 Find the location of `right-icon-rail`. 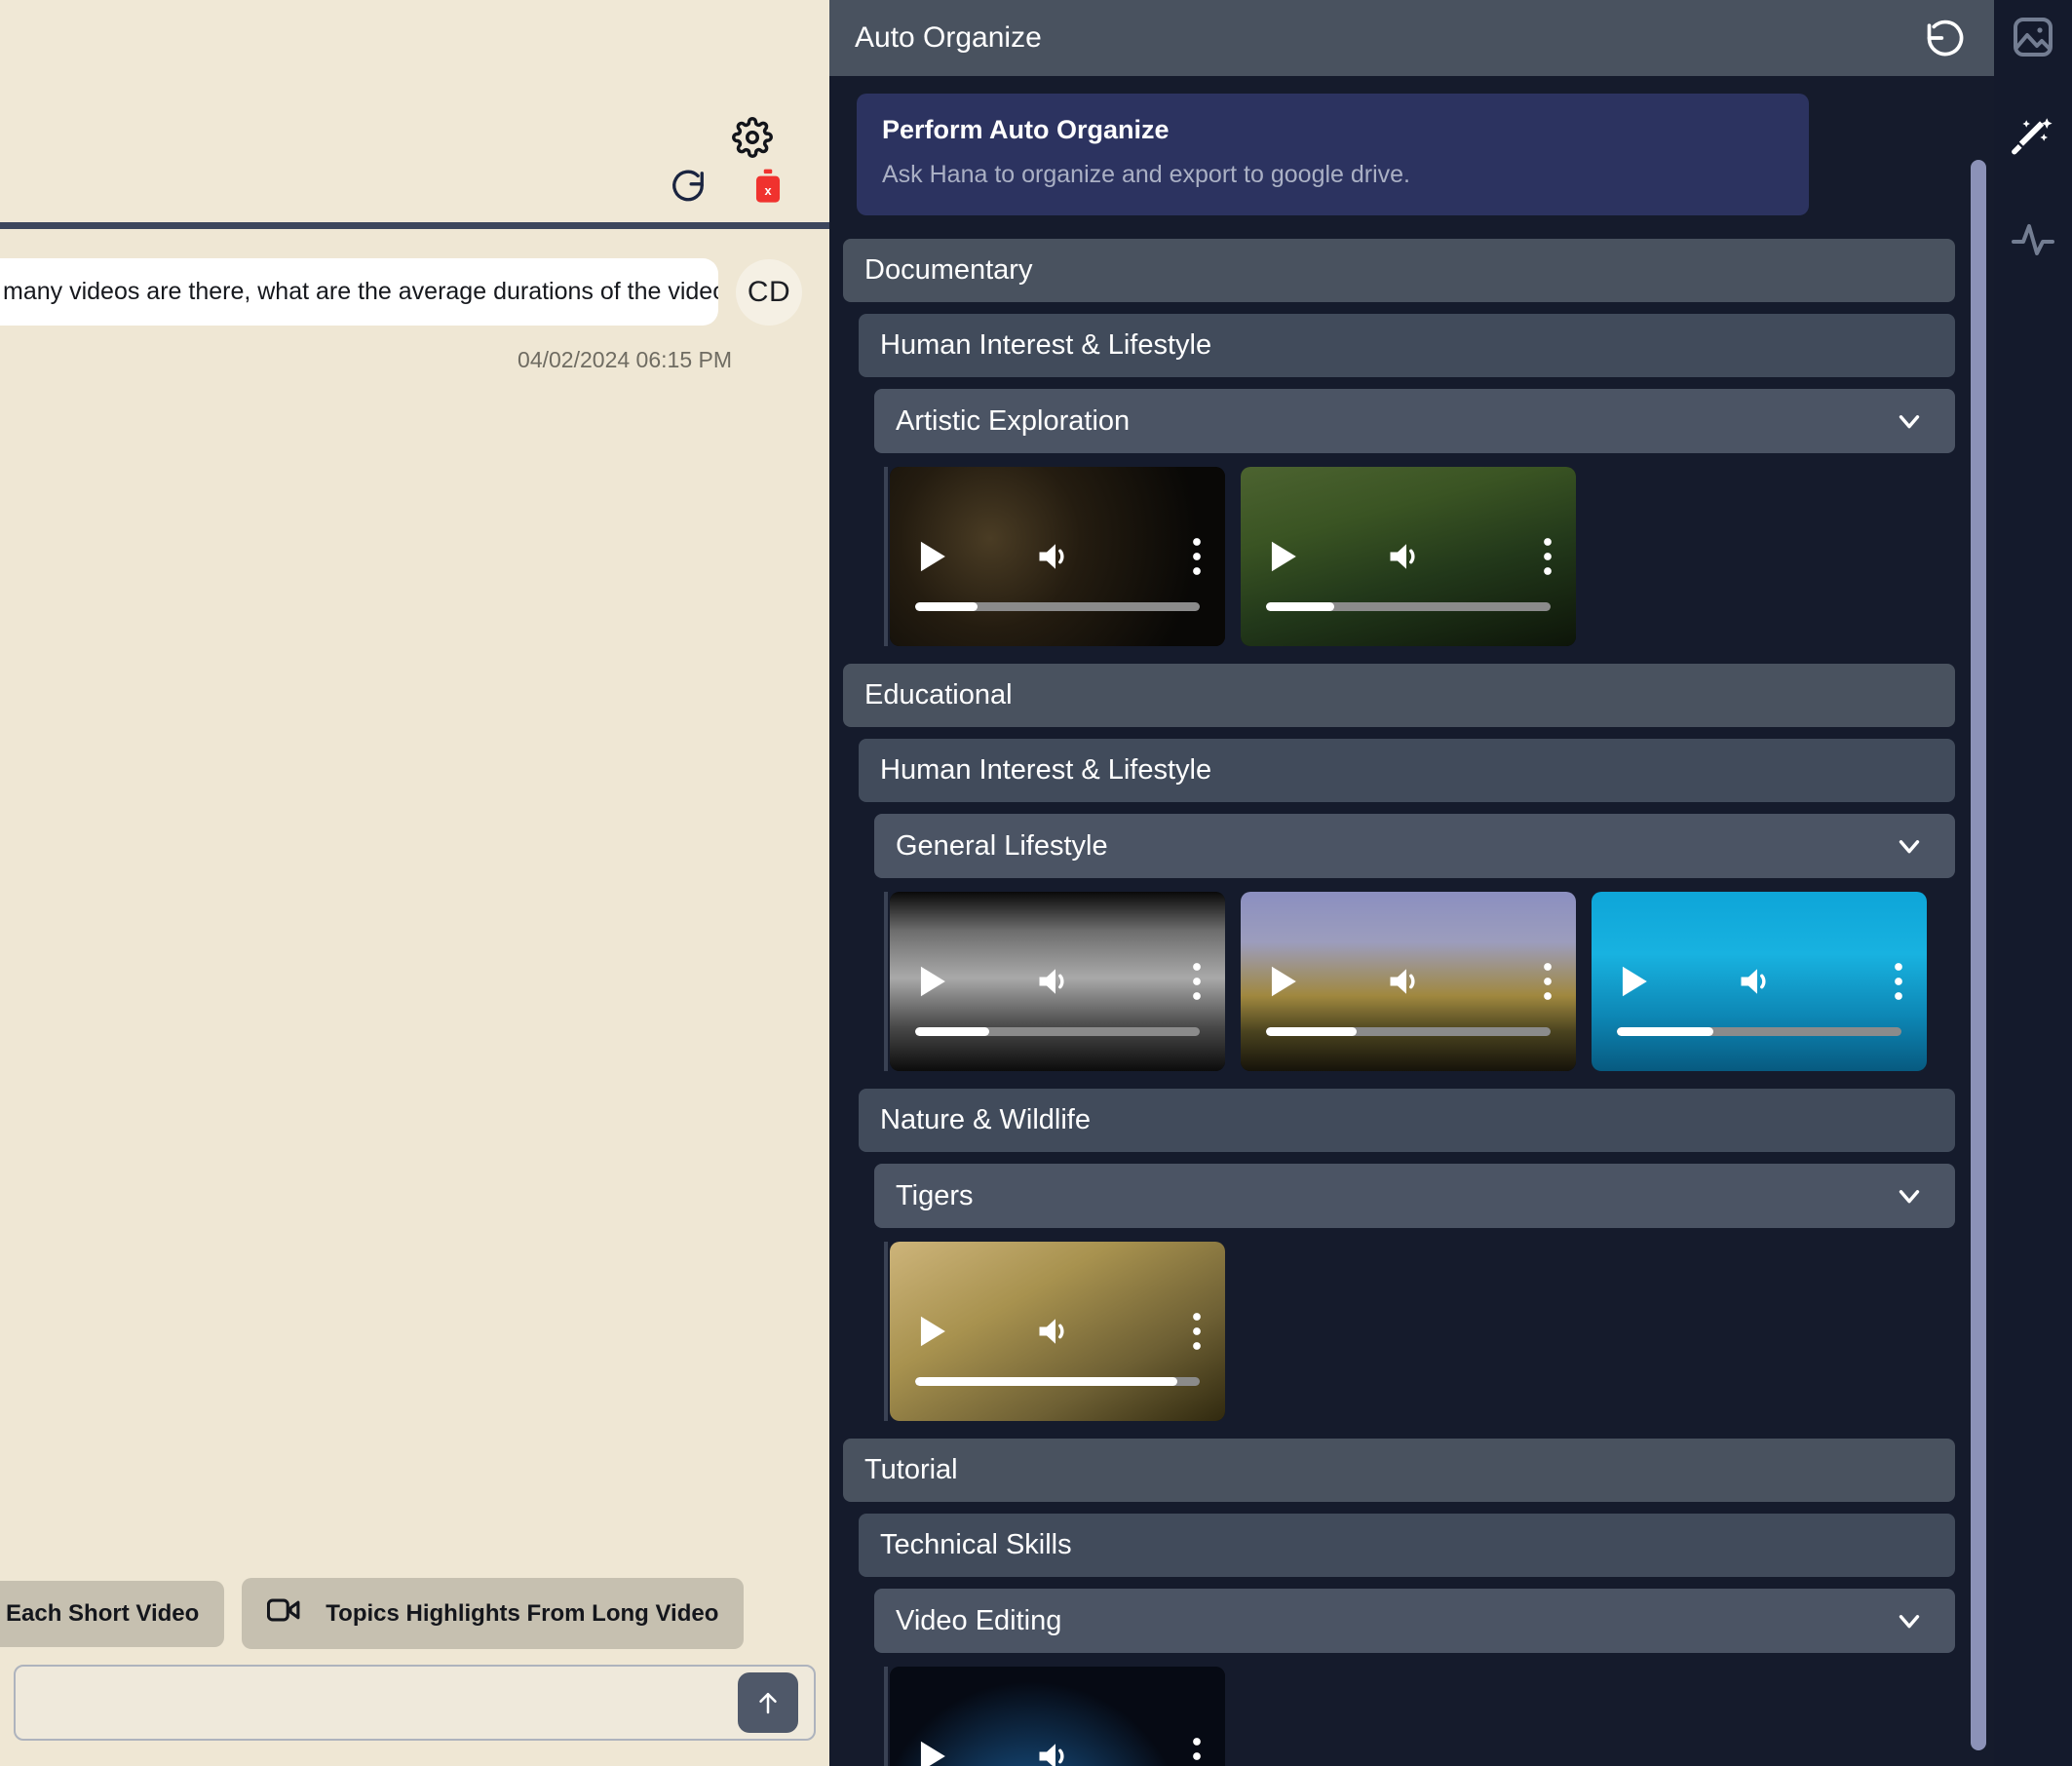

right-icon-rail is located at coordinates (2033, 883).